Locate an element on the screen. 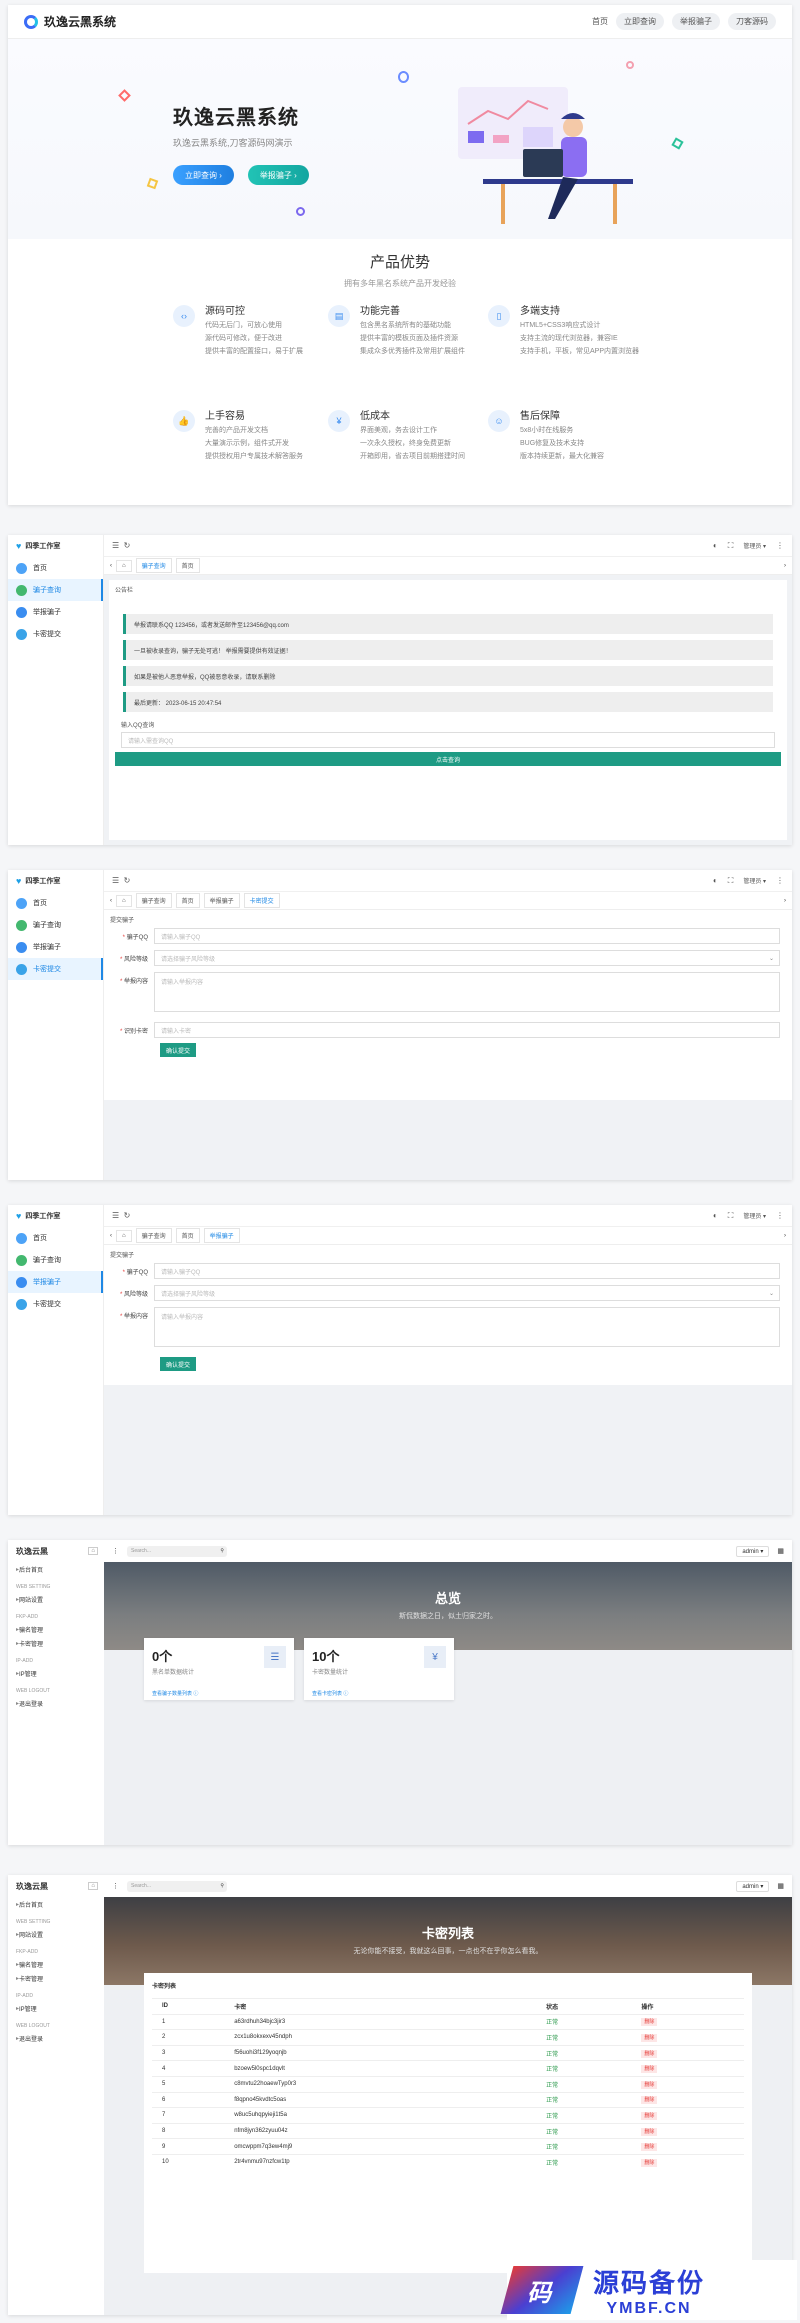  tab-card: 卡密提交 is located at coordinates (261, 900).